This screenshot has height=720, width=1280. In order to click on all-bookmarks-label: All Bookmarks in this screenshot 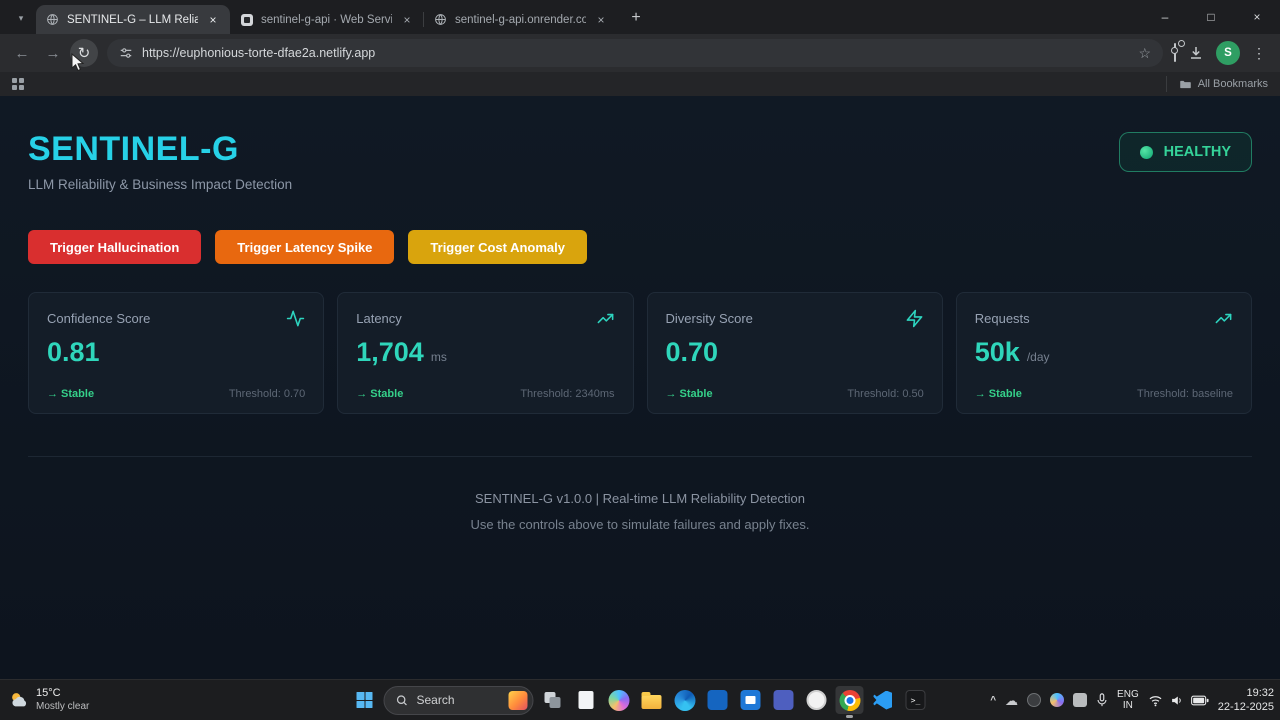, I will do `click(1232, 84)`.